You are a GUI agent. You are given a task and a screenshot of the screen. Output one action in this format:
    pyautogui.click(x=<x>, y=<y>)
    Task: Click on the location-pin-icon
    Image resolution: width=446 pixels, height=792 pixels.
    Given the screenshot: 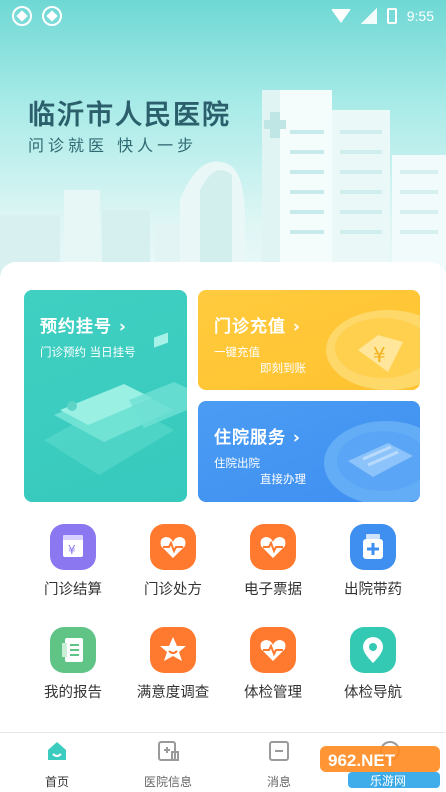 What is the action you would take?
    pyautogui.click(x=373, y=650)
    